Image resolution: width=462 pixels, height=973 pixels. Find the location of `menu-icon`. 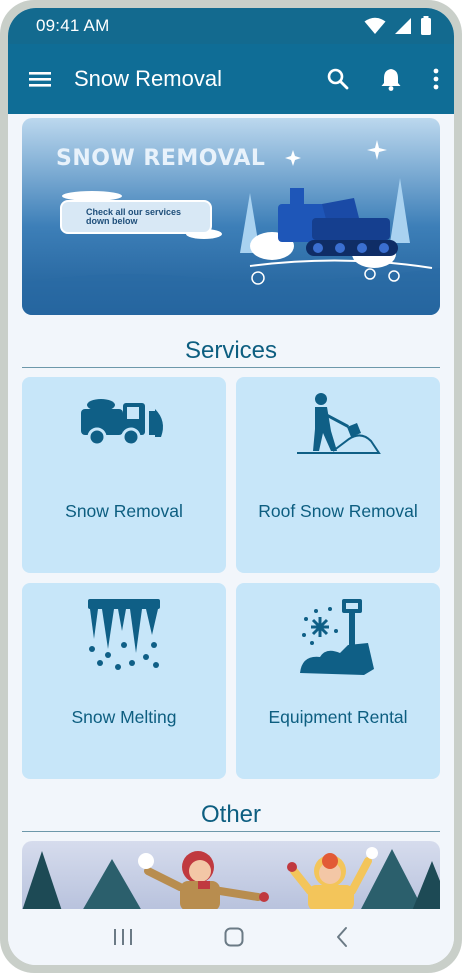

menu-icon is located at coordinates (40, 79).